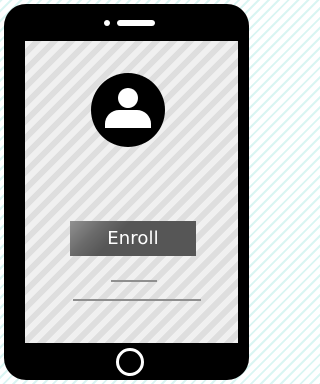  Describe the element at coordinates (130, 362) in the screenshot. I see `home-button` at that location.